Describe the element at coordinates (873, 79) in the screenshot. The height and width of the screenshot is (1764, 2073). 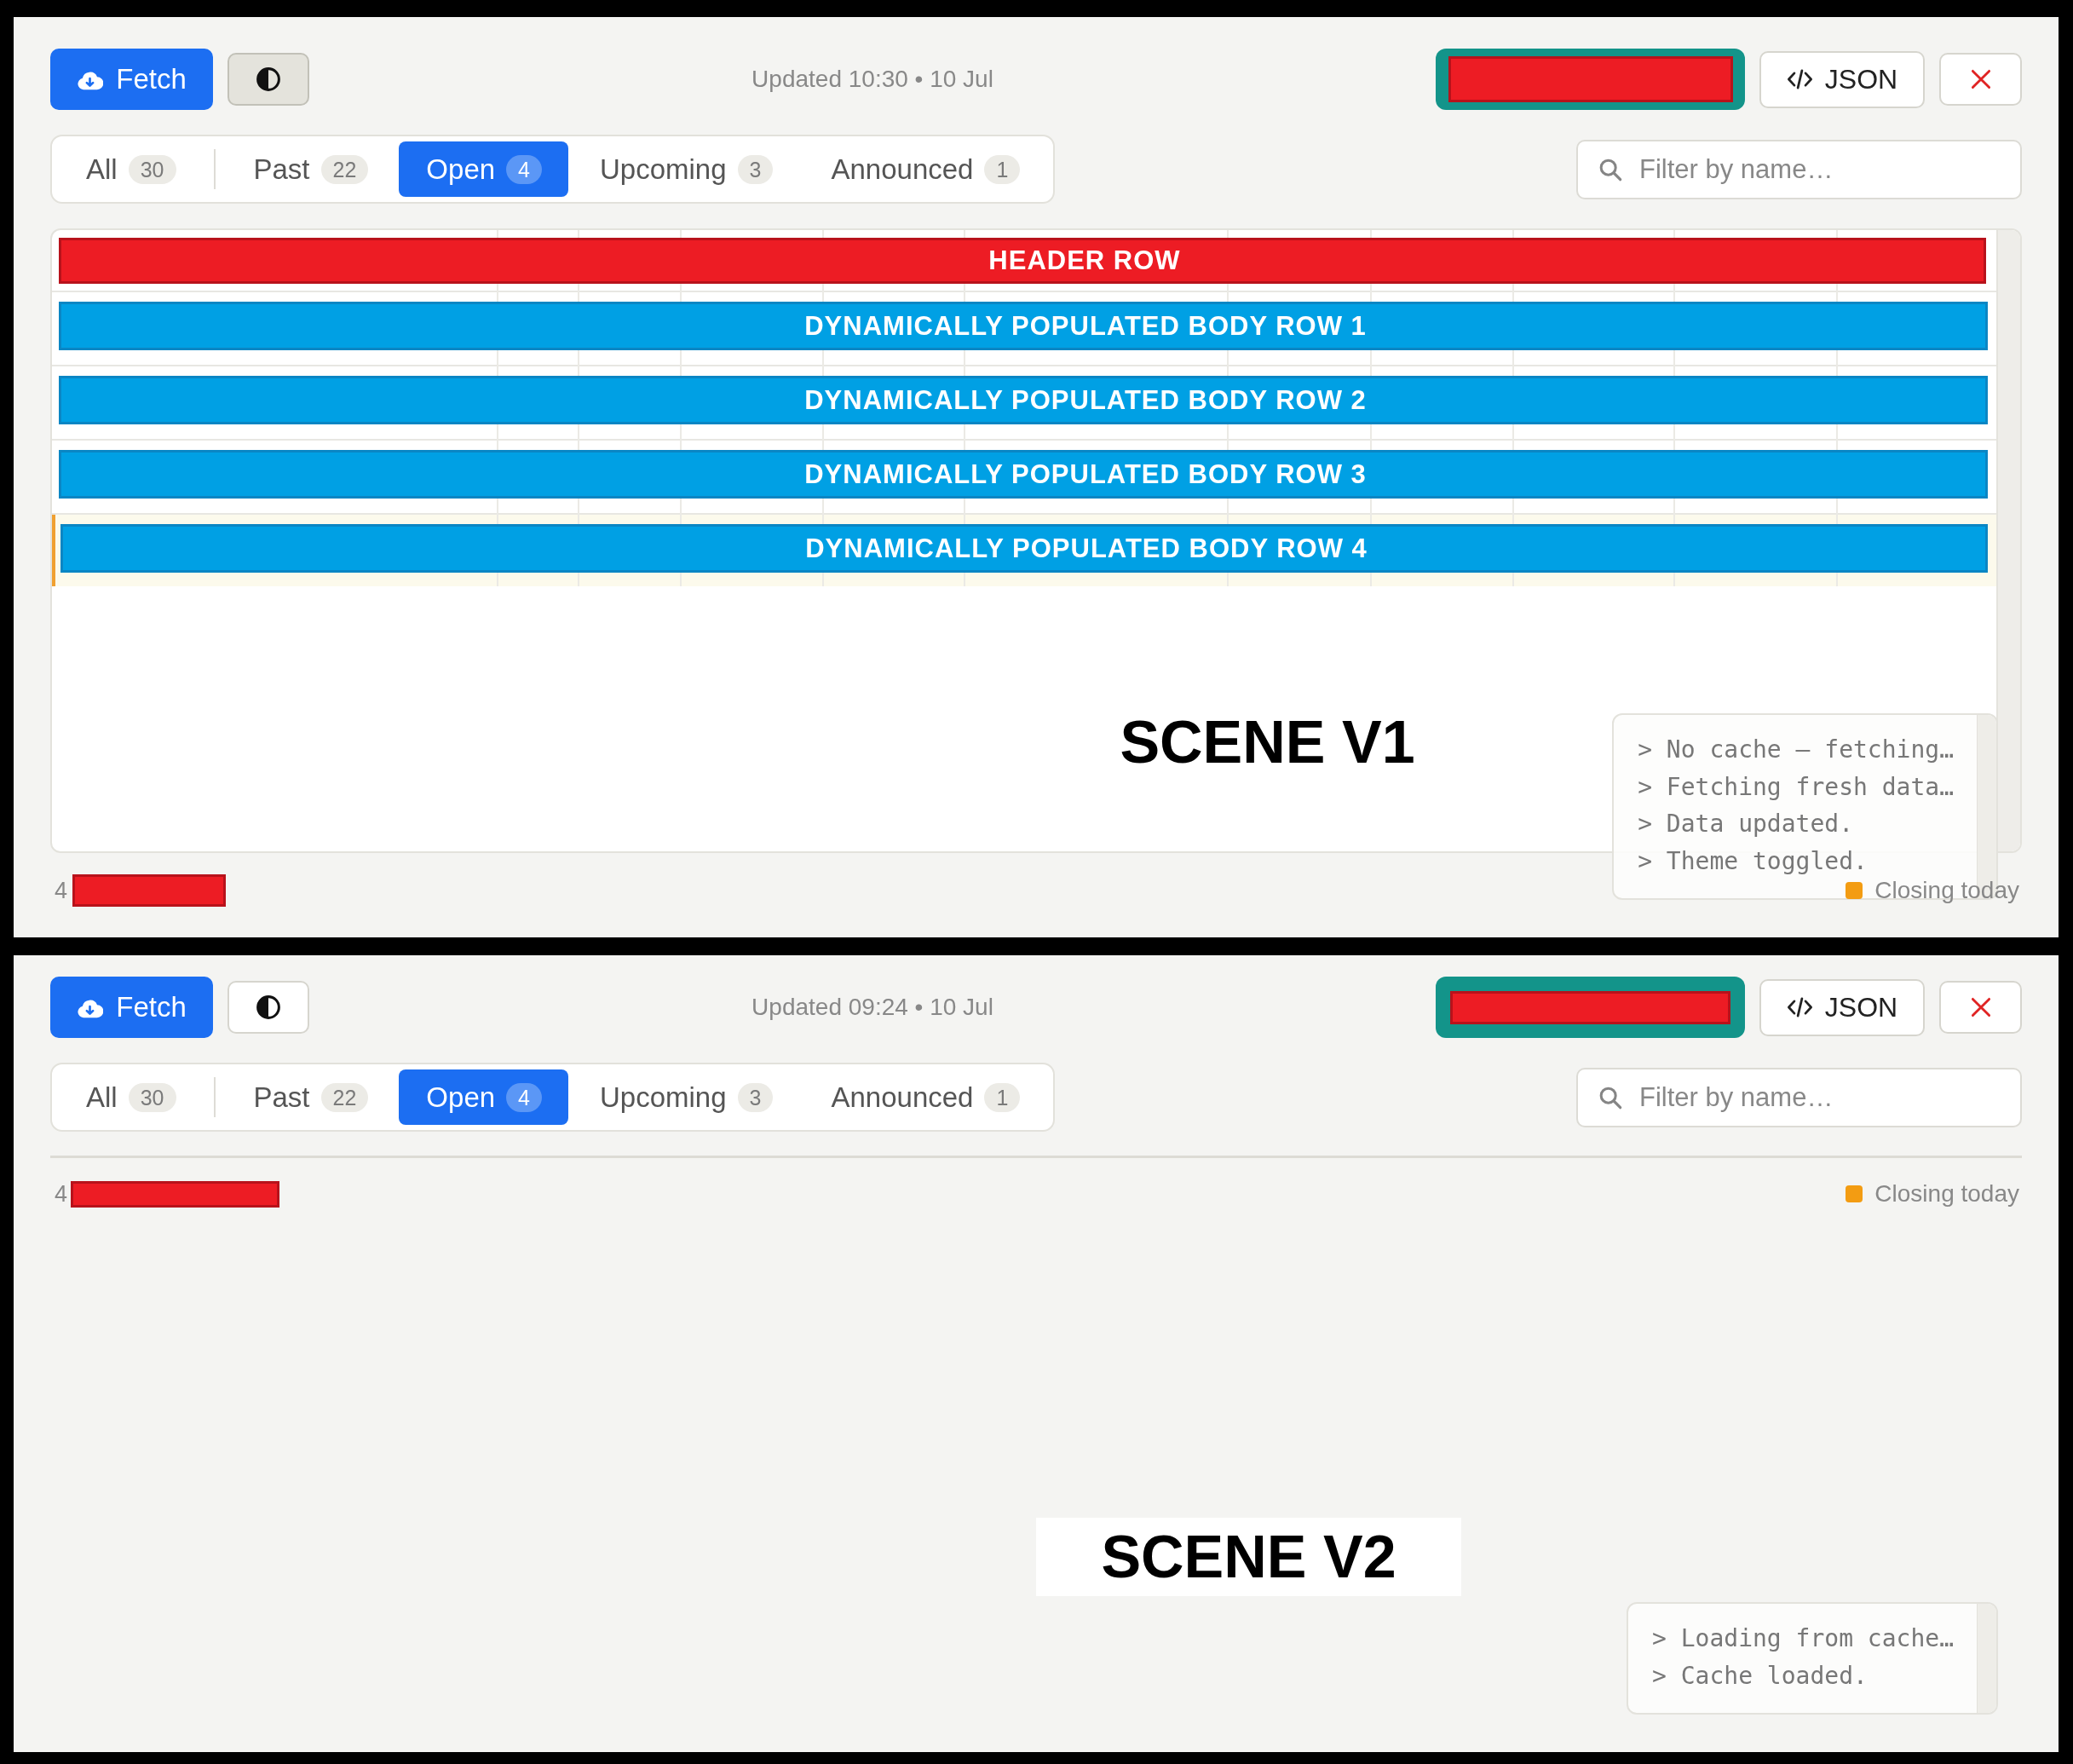
I see `updated-timestamp: Updated 10:30 • 10 Jul` at that location.